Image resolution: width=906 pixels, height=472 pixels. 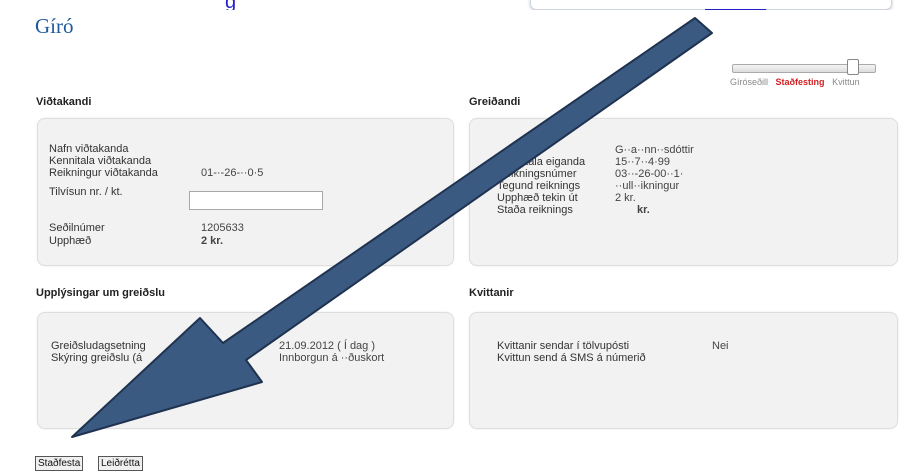 What do you see at coordinates (212, 241) in the screenshot?
I see `receiver-amount: 2 kr.` at bounding box center [212, 241].